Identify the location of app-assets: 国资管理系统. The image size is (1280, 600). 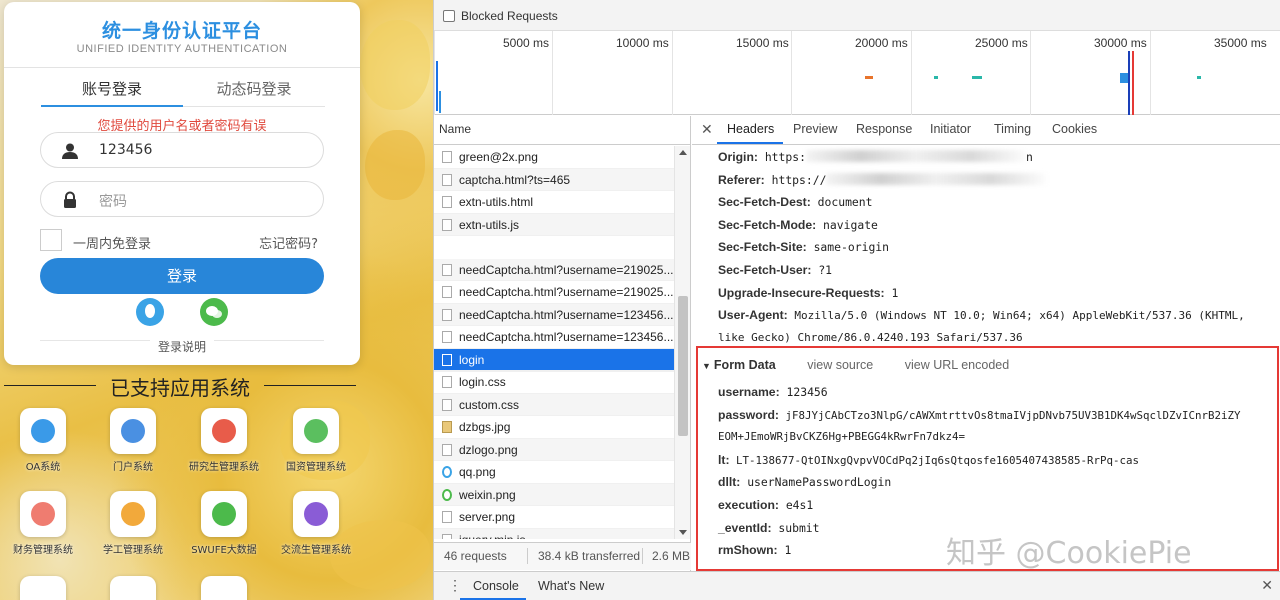
(316, 440).